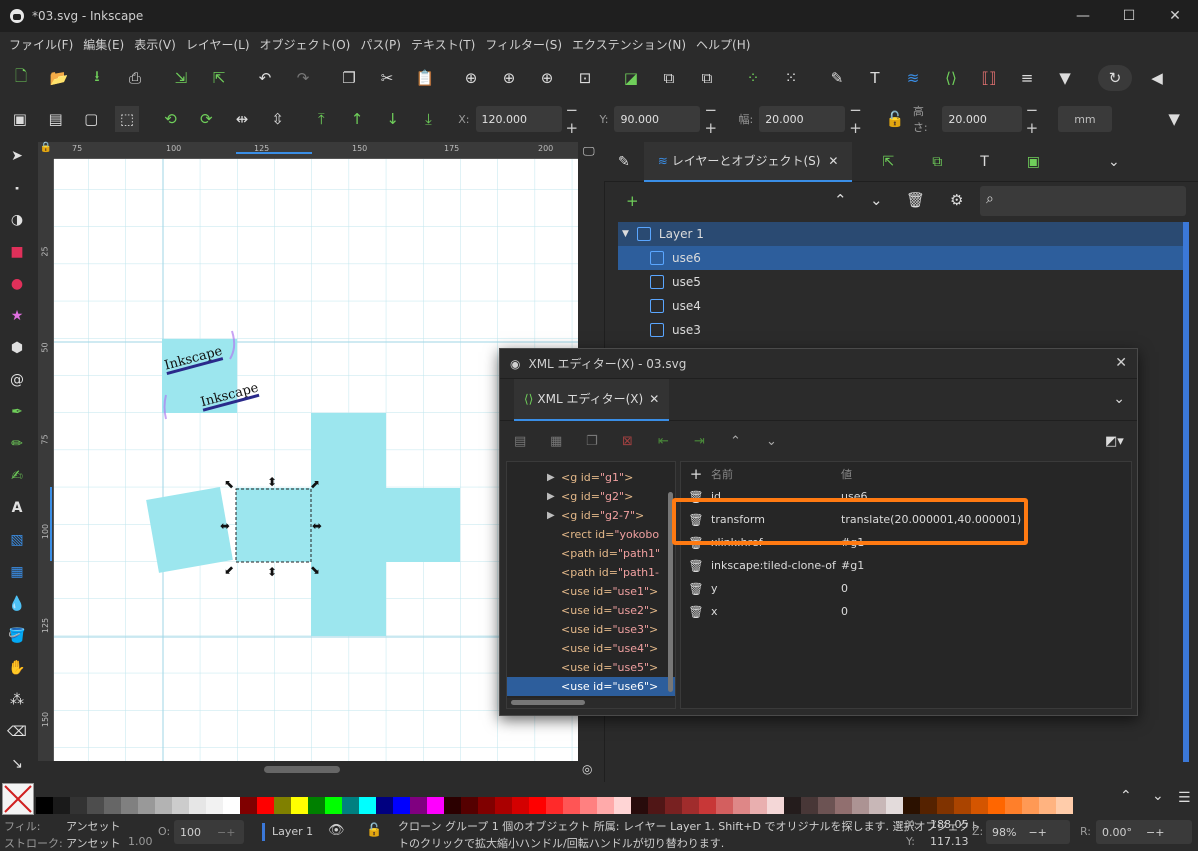 The height and width of the screenshot is (851, 1198). I want to click on tweak-tool-icon: ✋, so click(17, 668).